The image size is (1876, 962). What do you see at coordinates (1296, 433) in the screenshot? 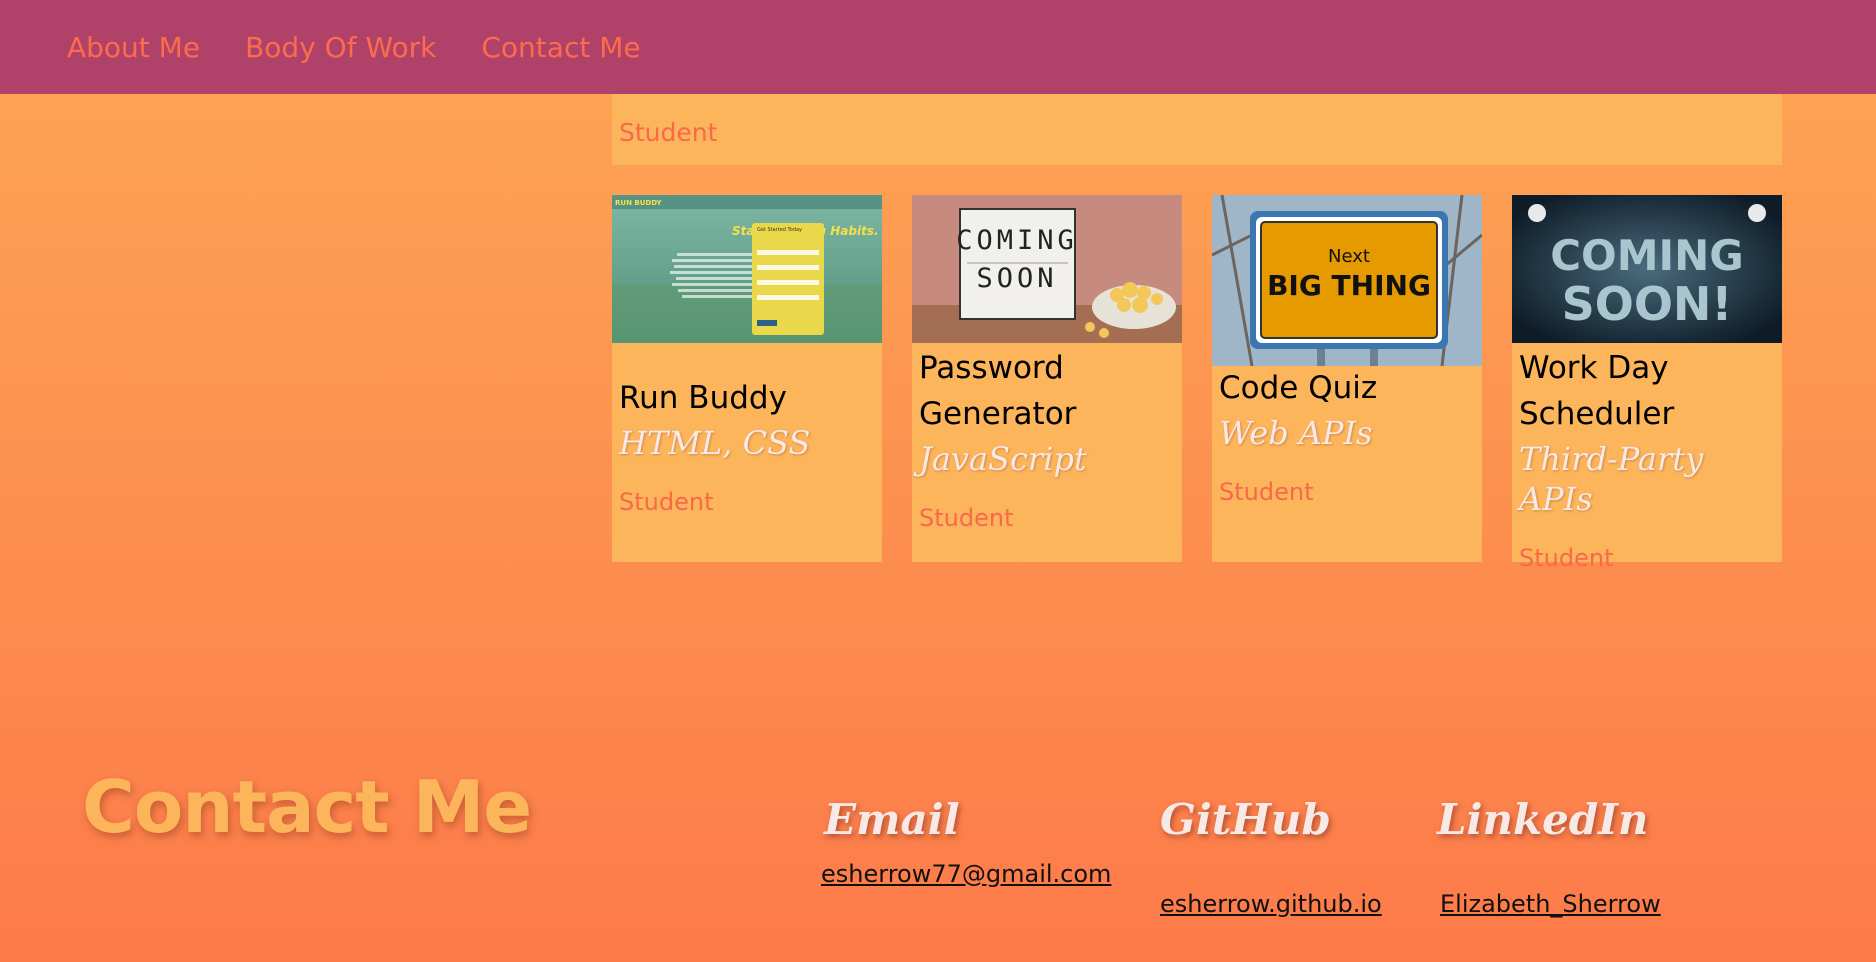
I see `project-tech: Web APIs` at bounding box center [1296, 433].